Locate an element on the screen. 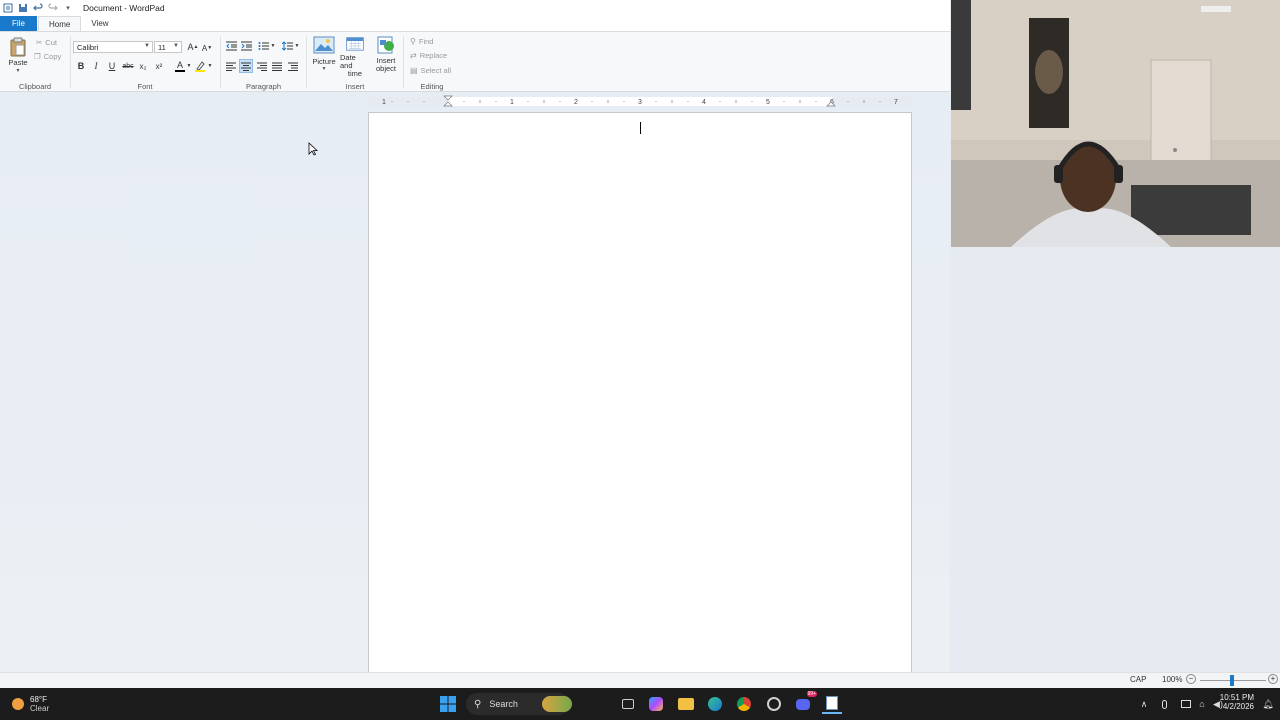  ruler-mark: 3 is located at coordinates (640, 102).